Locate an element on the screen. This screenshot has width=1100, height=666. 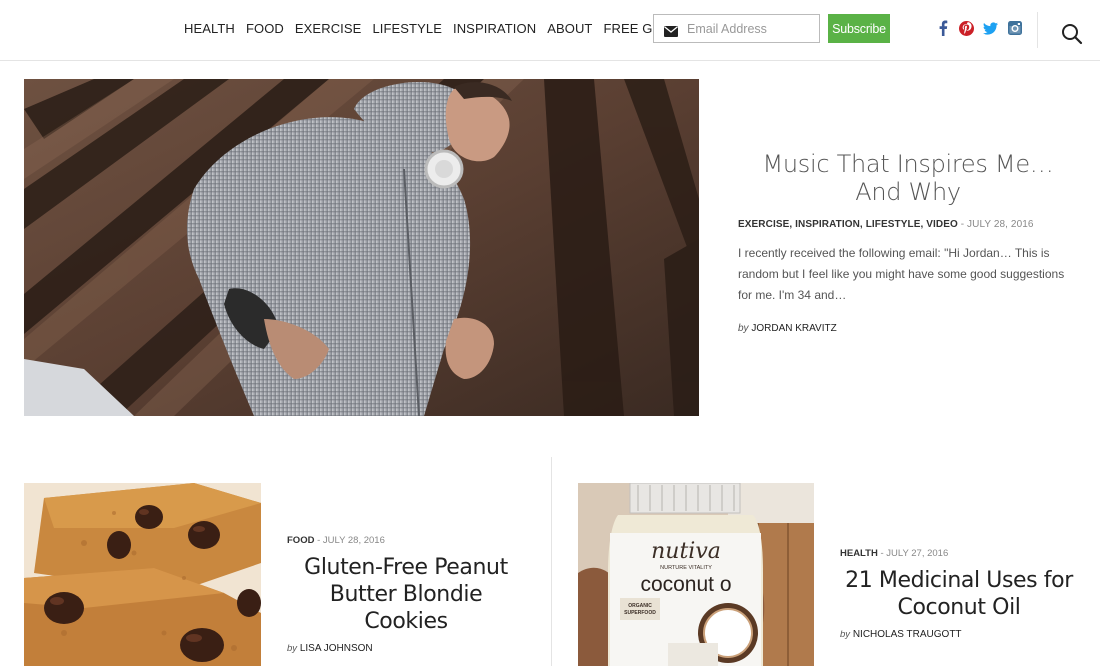
pinterest-icon is located at coordinates (966, 28).